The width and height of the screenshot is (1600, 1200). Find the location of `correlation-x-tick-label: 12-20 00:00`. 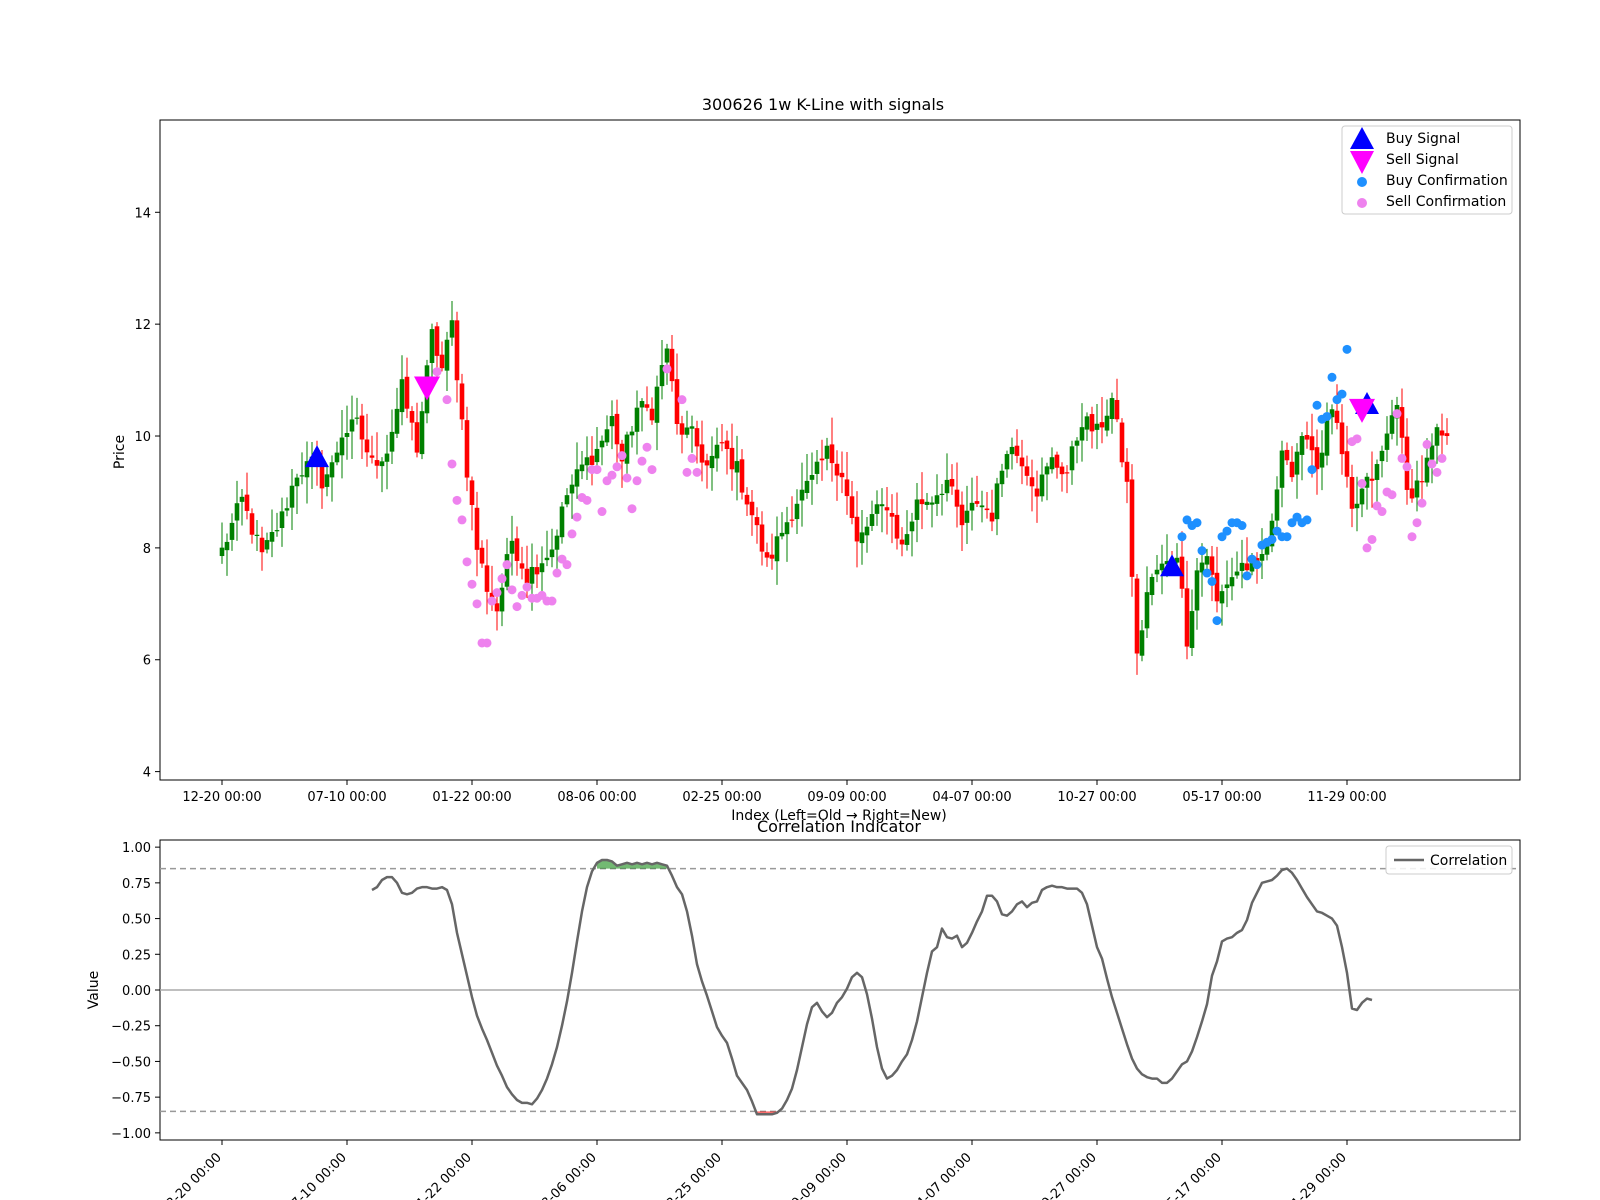

correlation-x-tick-label: 12-20 00:00 is located at coordinates (191, 1175).